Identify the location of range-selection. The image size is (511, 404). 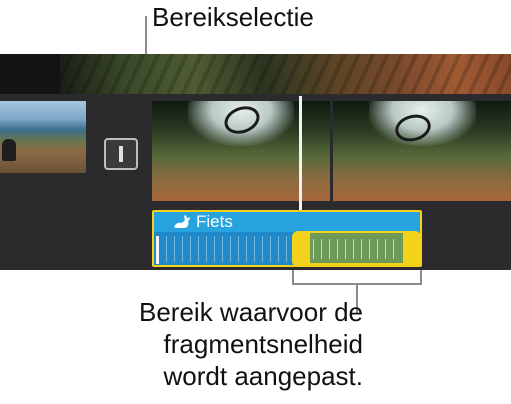
(356, 248).